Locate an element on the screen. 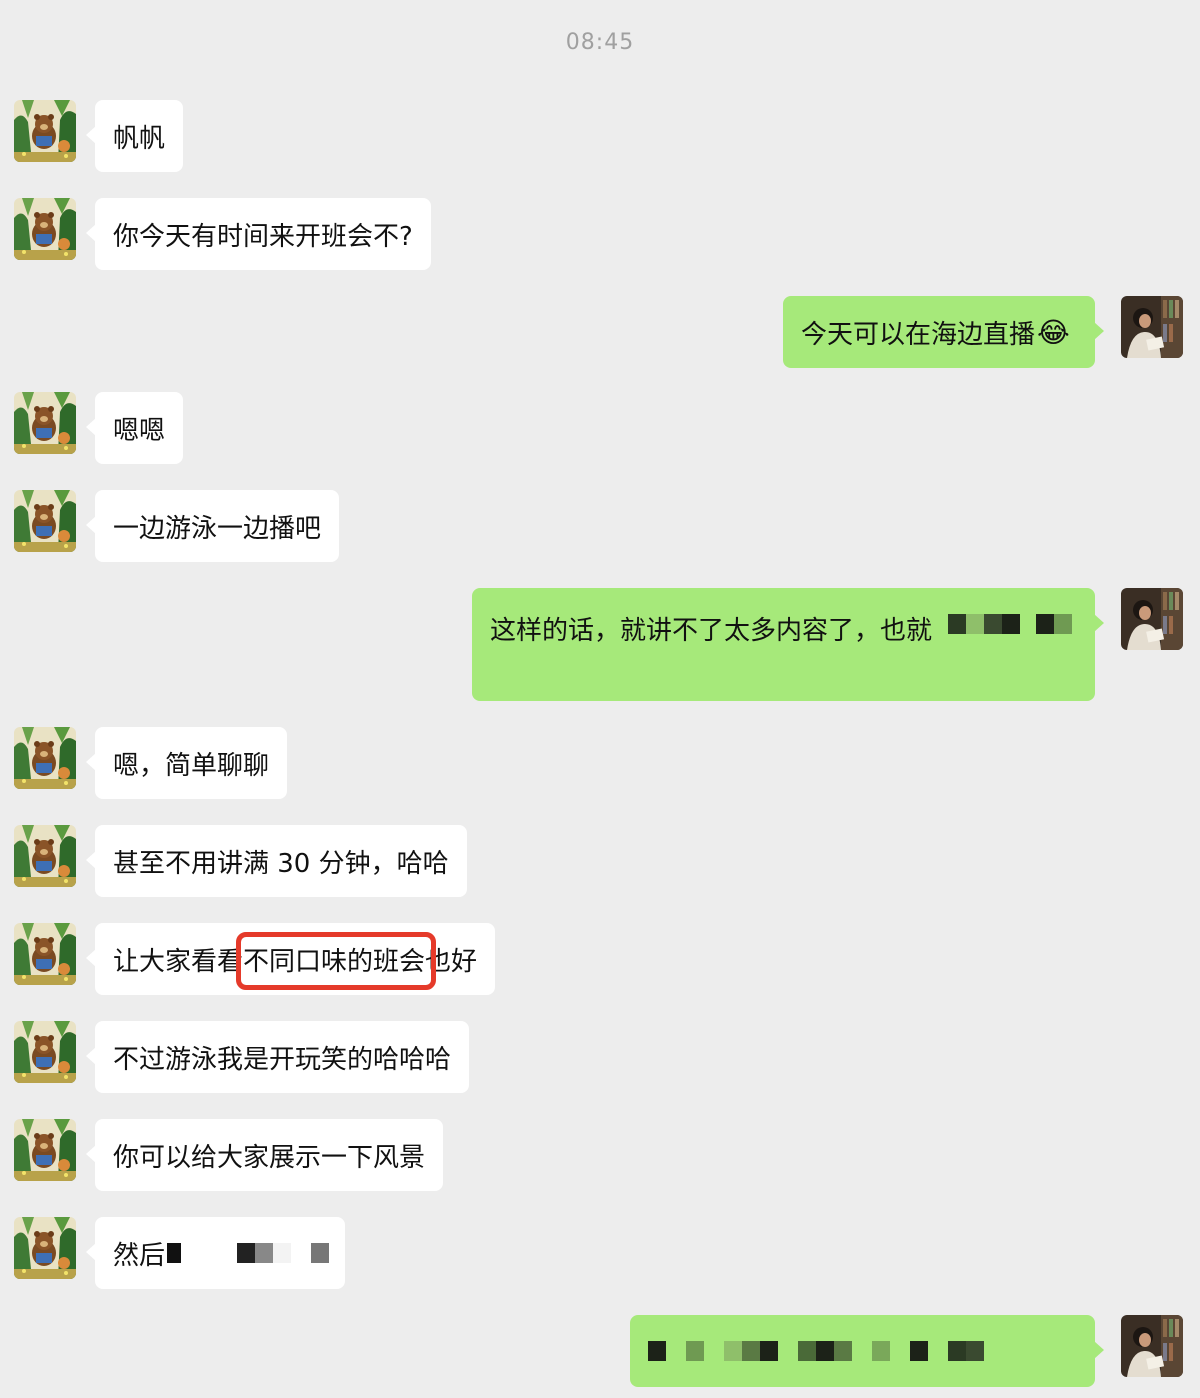 This screenshot has height=1398, width=1200. message-bubble: 这样的话，就讲不了太多内容了，也就 is located at coordinates (788, 644).